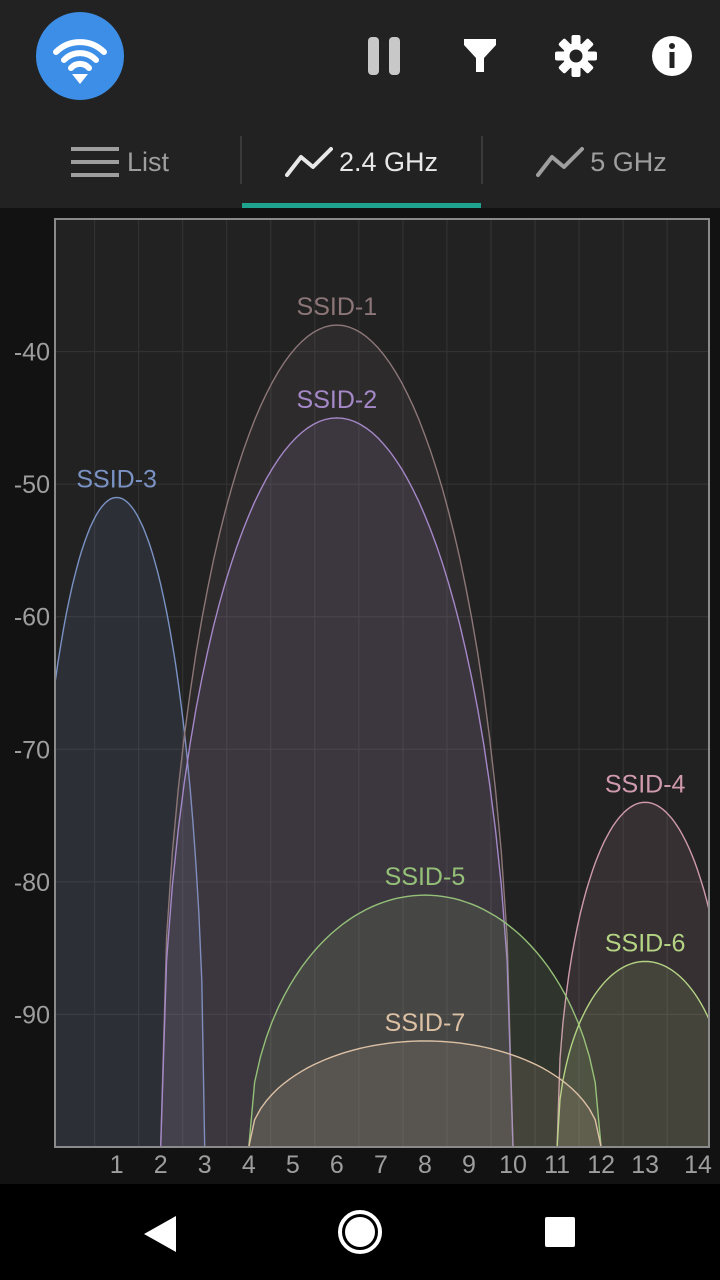 The width and height of the screenshot is (720, 1280). I want to click on x-tick-label: 13, so click(645, 1165).